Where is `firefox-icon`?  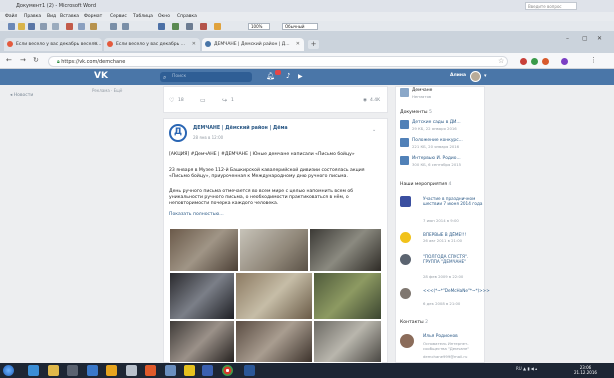 firefox-icon is located at coordinates (150, 370).